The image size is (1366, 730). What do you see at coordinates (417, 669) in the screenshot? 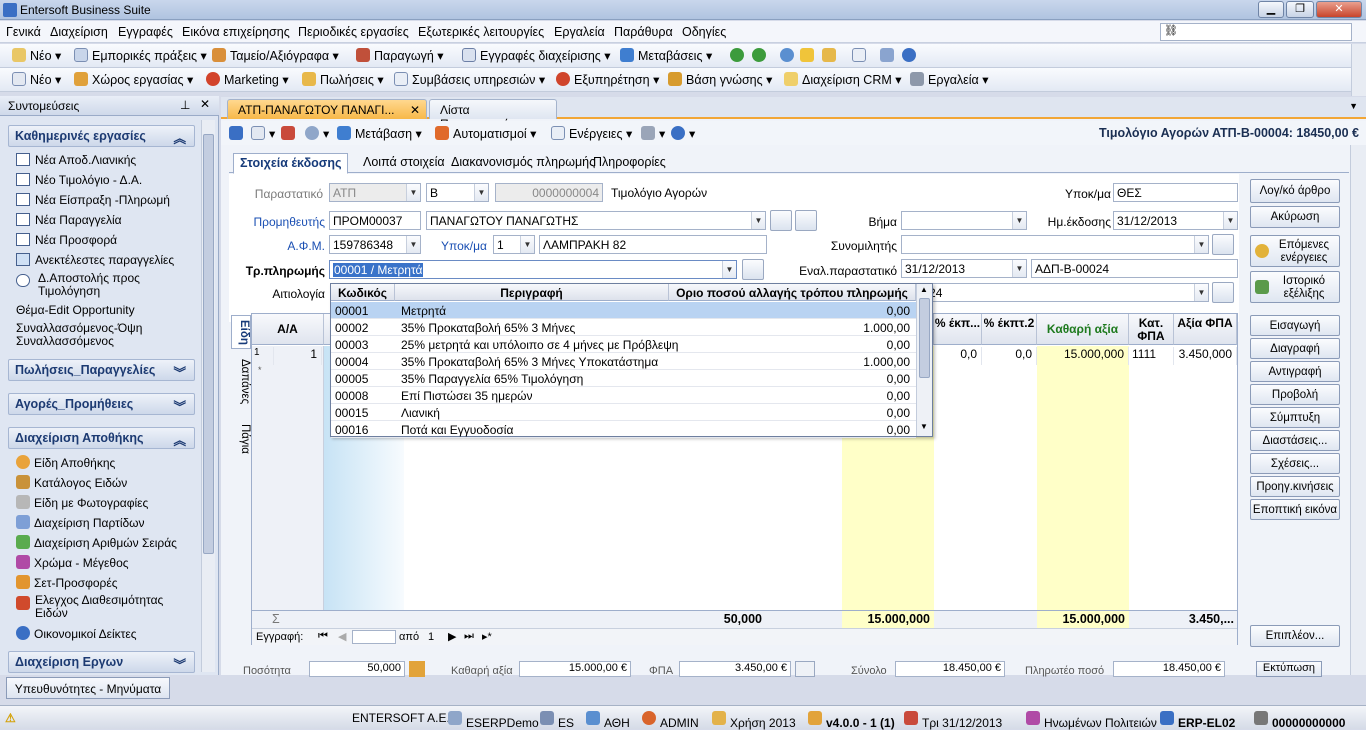
I see `calc-icon` at bounding box center [417, 669].